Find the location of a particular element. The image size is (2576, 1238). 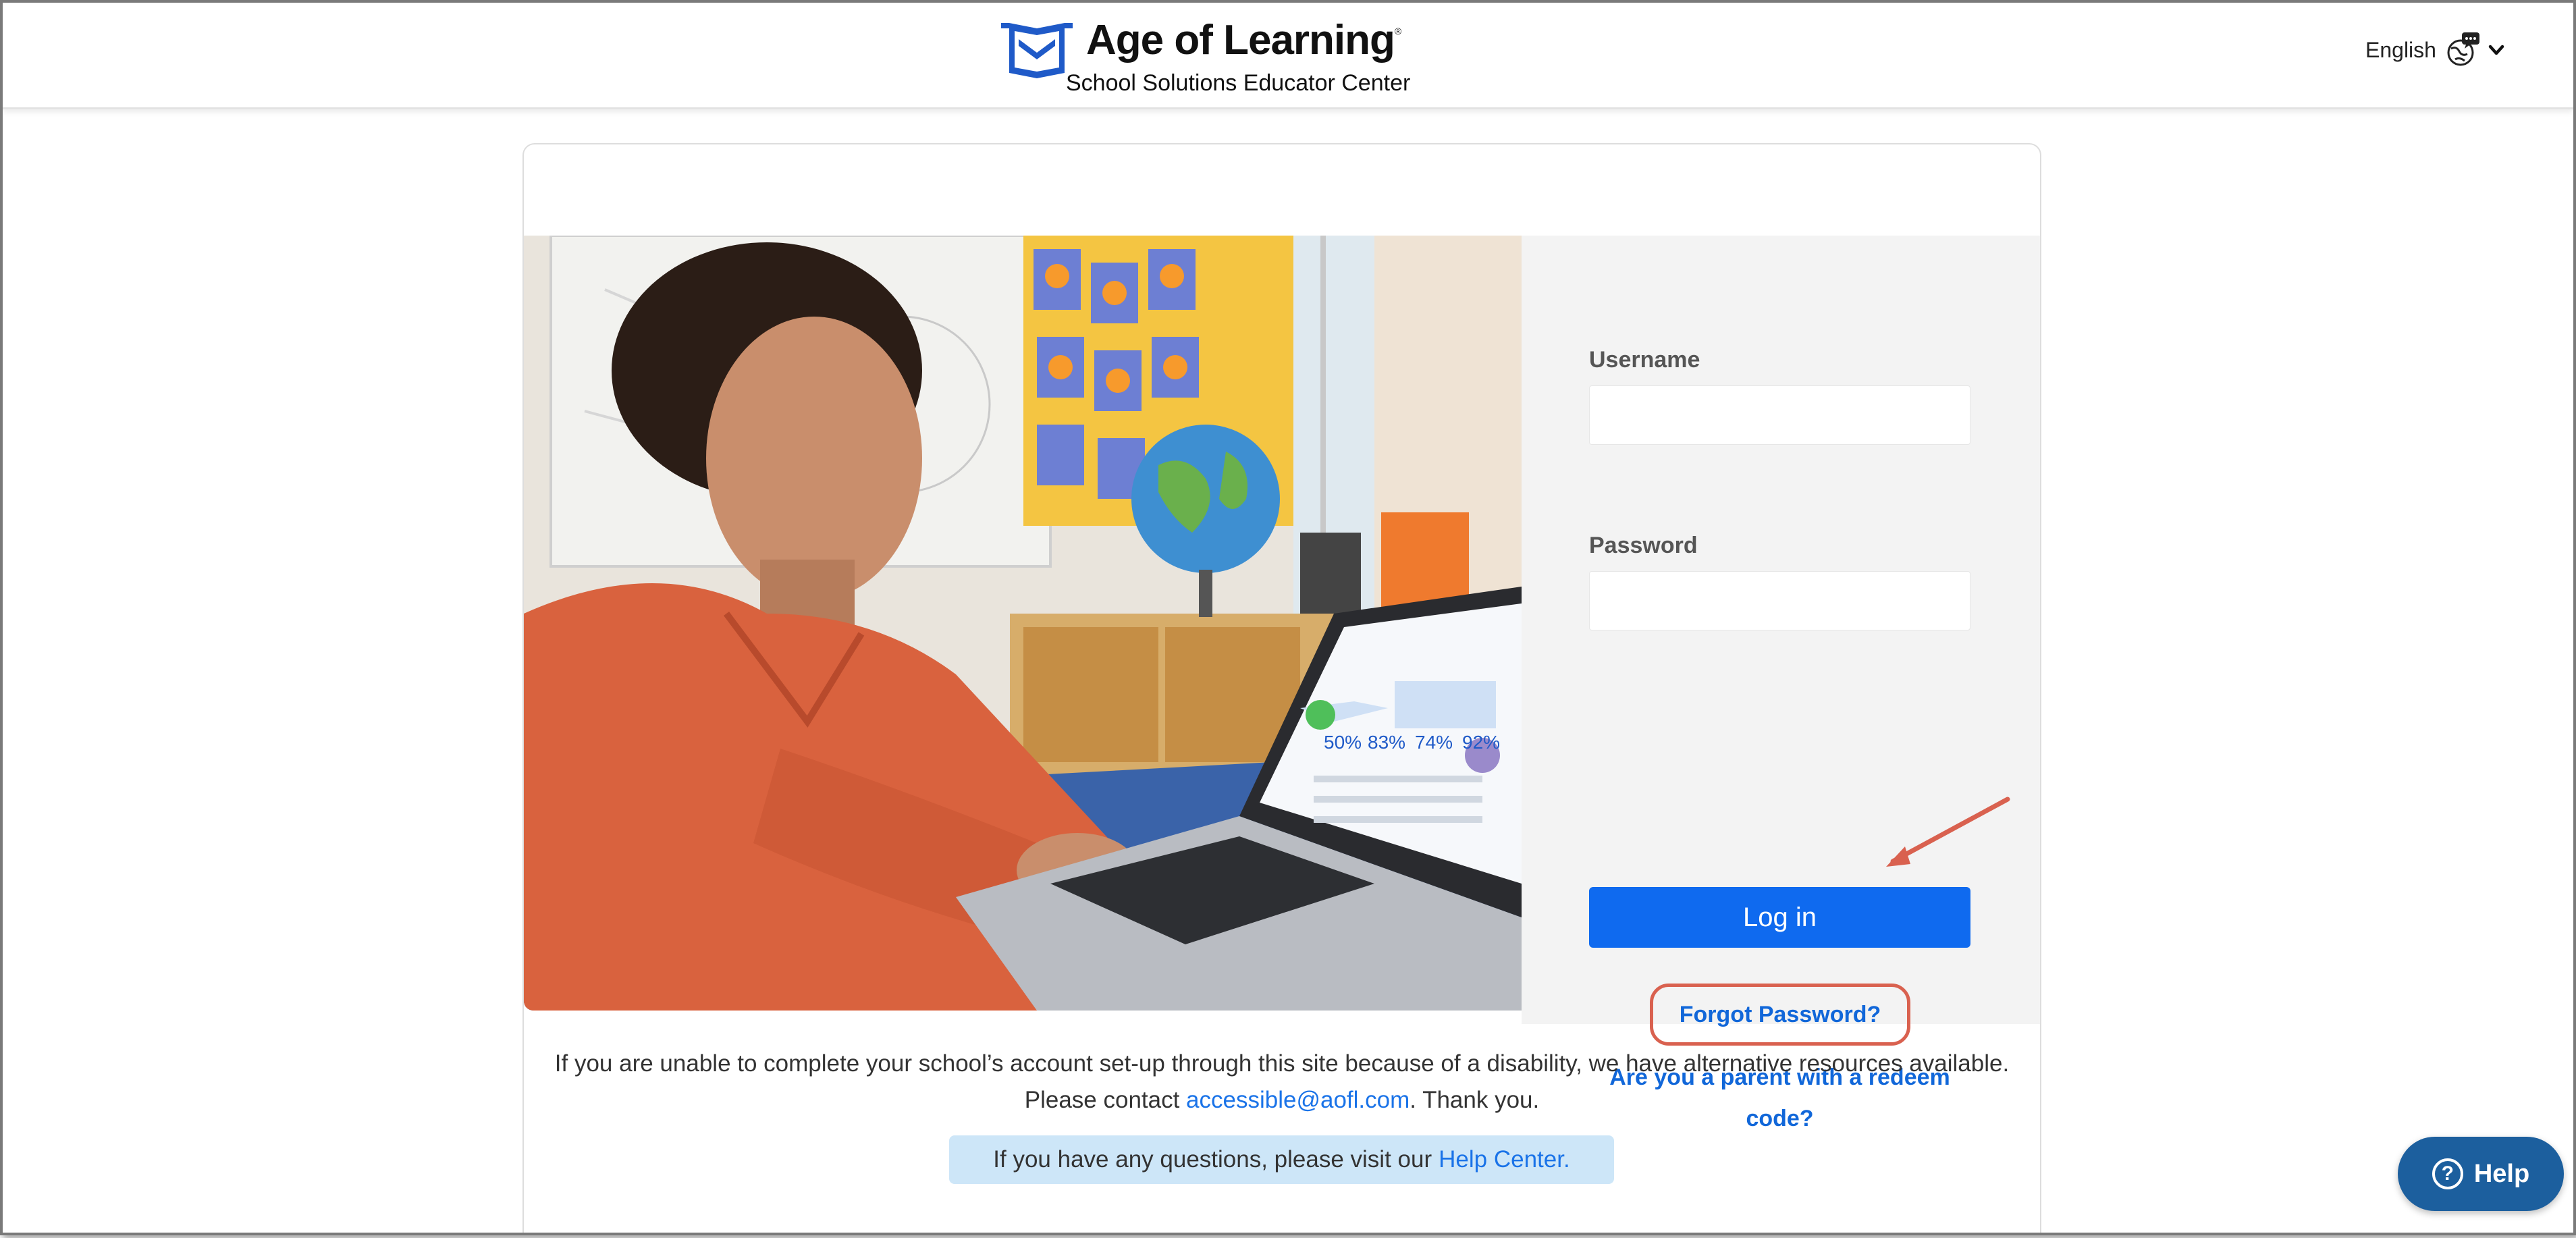

help-widget-button: ? Help is located at coordinates (2481, 1174).